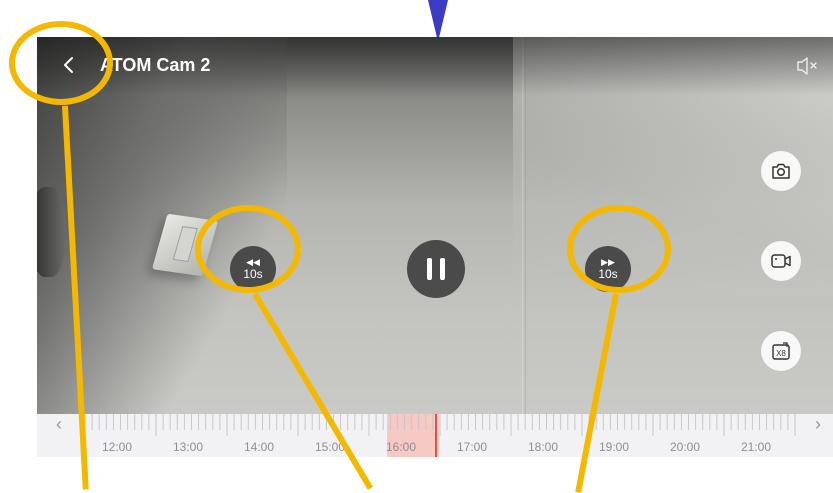 The image size is (833, 493). I want to click on speed-x8-icon: X8, so click(781, 351).